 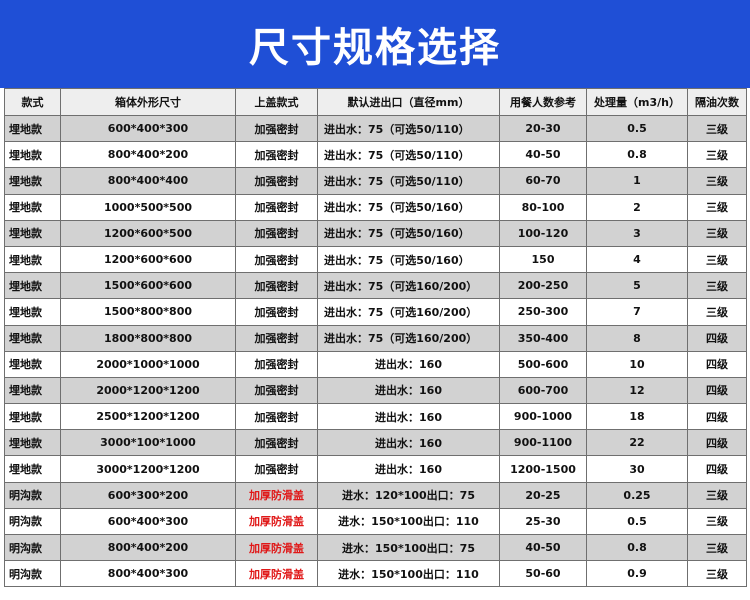 What do you see at coordinates (543, 495) in the screenshot?
I see `cell-people: 20-25` at bounding box center [543, 495].